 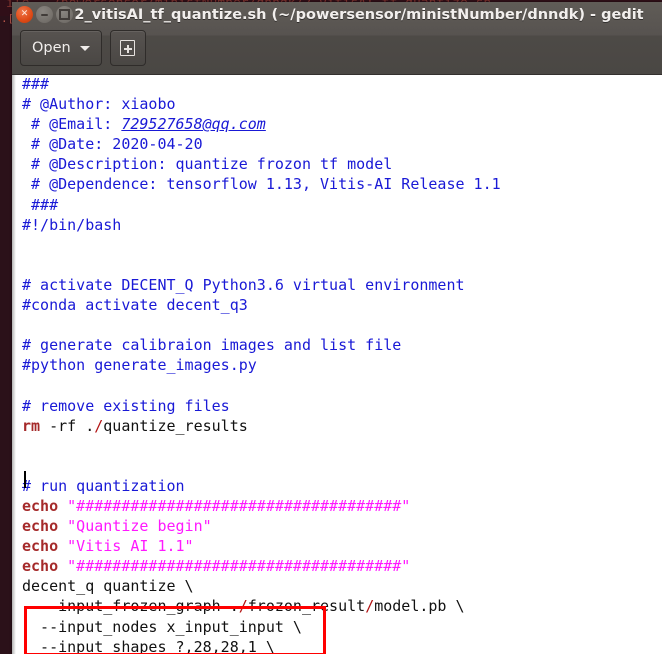 I want to click on code-line: # run quantization, so click(x=261, y=486).